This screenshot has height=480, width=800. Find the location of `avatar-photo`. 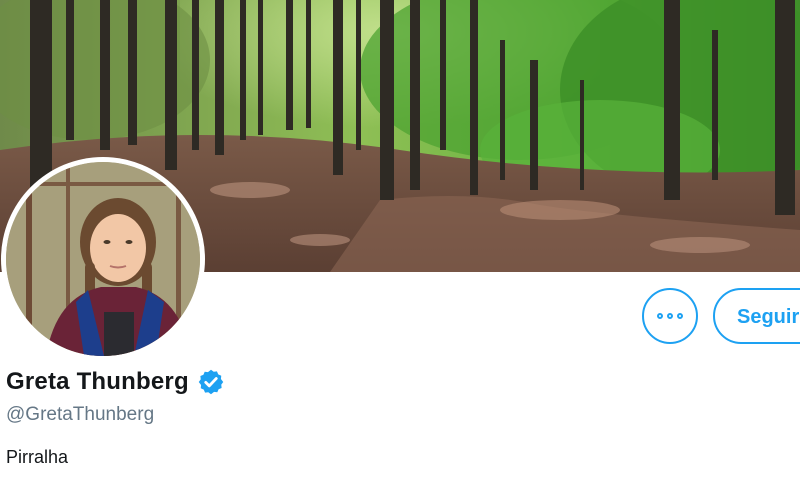

avatar-photo is located at coordinates (103, 259).